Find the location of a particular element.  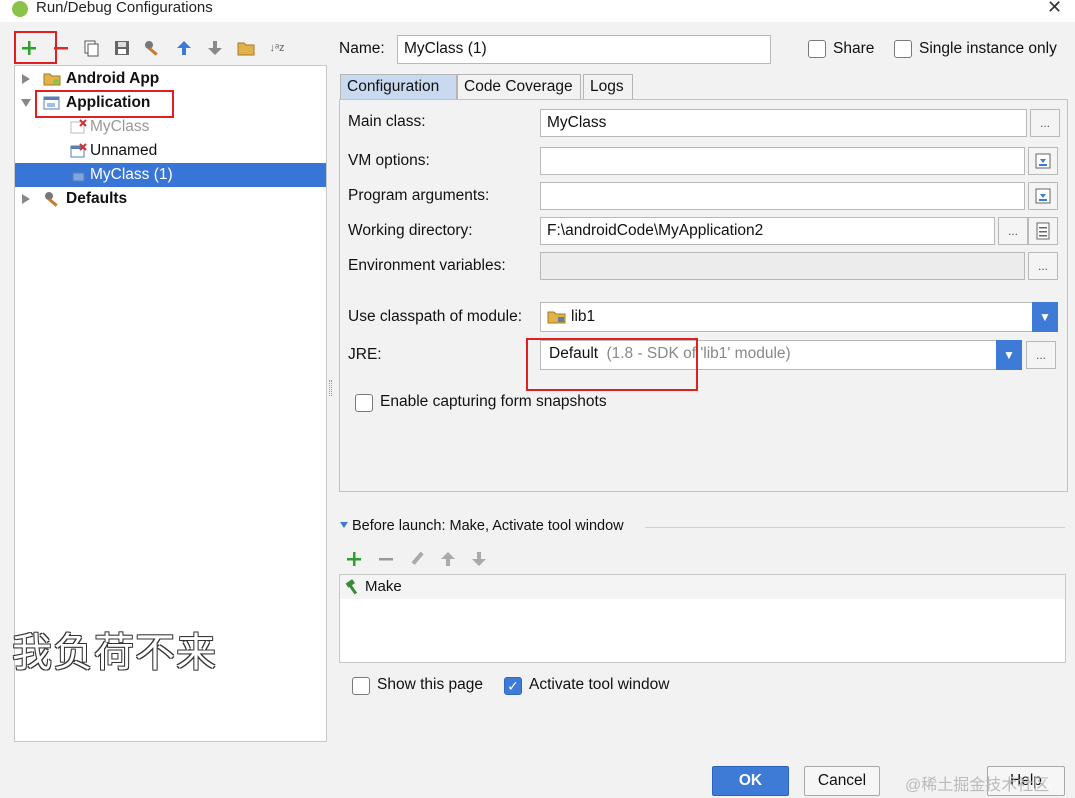

main-class-label: Main class: is located at coordinates (387, 121).